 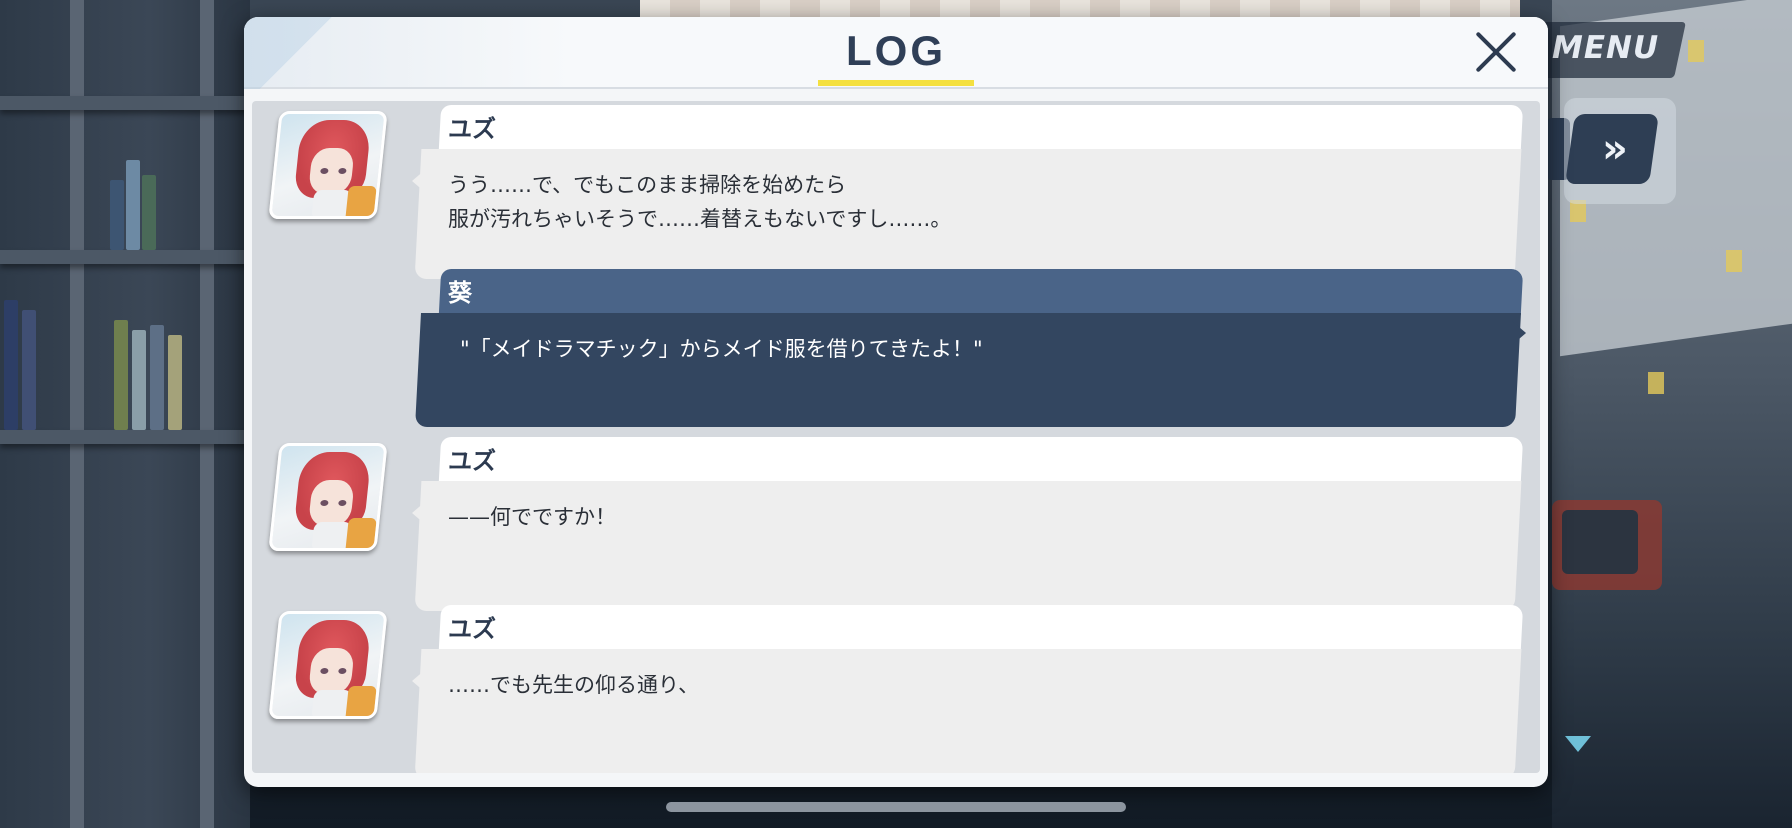 What do you see at coordinates (1605, 48) in the screenshot?
I see `menu-button-label: MENU` at bounding box center [1605, 48].